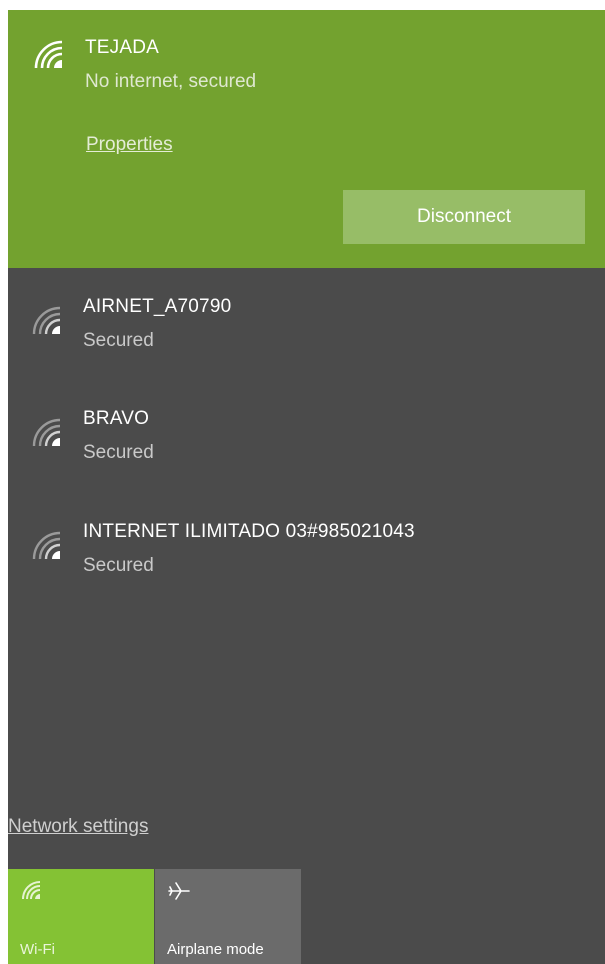 This screenshot has height=964, width=605. What do you see at coordinates (129, 145) in the screenshot?
I see `properties-link: Properties` at bounding box center [129, 145].